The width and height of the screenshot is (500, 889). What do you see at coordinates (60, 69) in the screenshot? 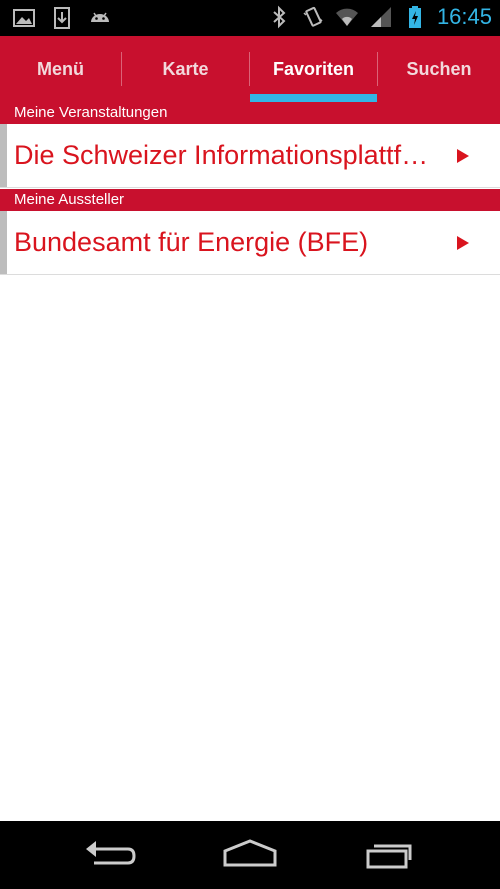
I see `tab-menu: Menü` at bounding box center [60, 69].